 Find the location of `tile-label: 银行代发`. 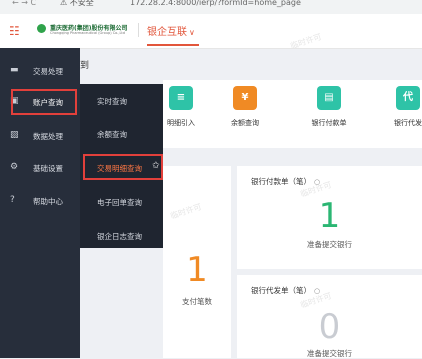

tile-label: 银行代发 is located at coordinates (408, 123).